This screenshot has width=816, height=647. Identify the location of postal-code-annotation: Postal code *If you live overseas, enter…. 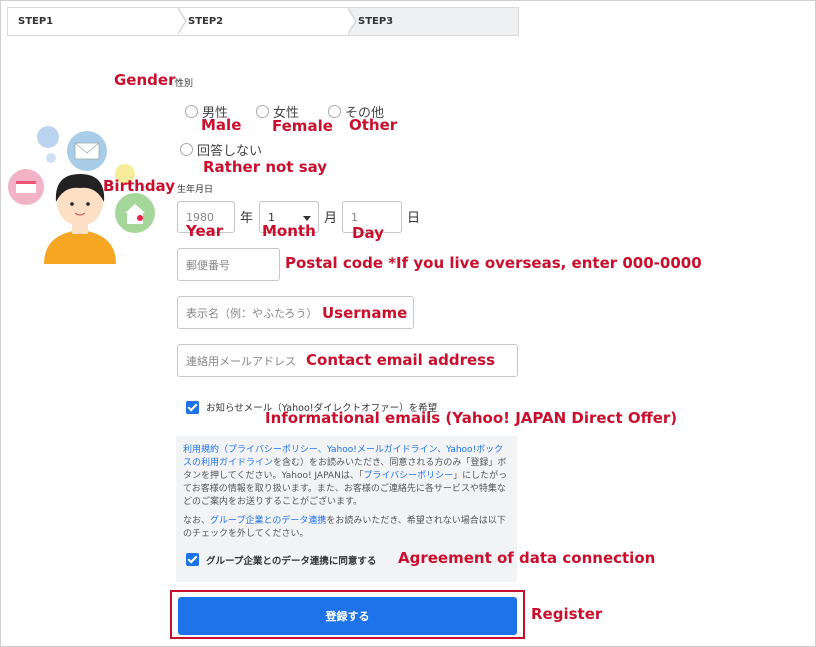
(493, 263).